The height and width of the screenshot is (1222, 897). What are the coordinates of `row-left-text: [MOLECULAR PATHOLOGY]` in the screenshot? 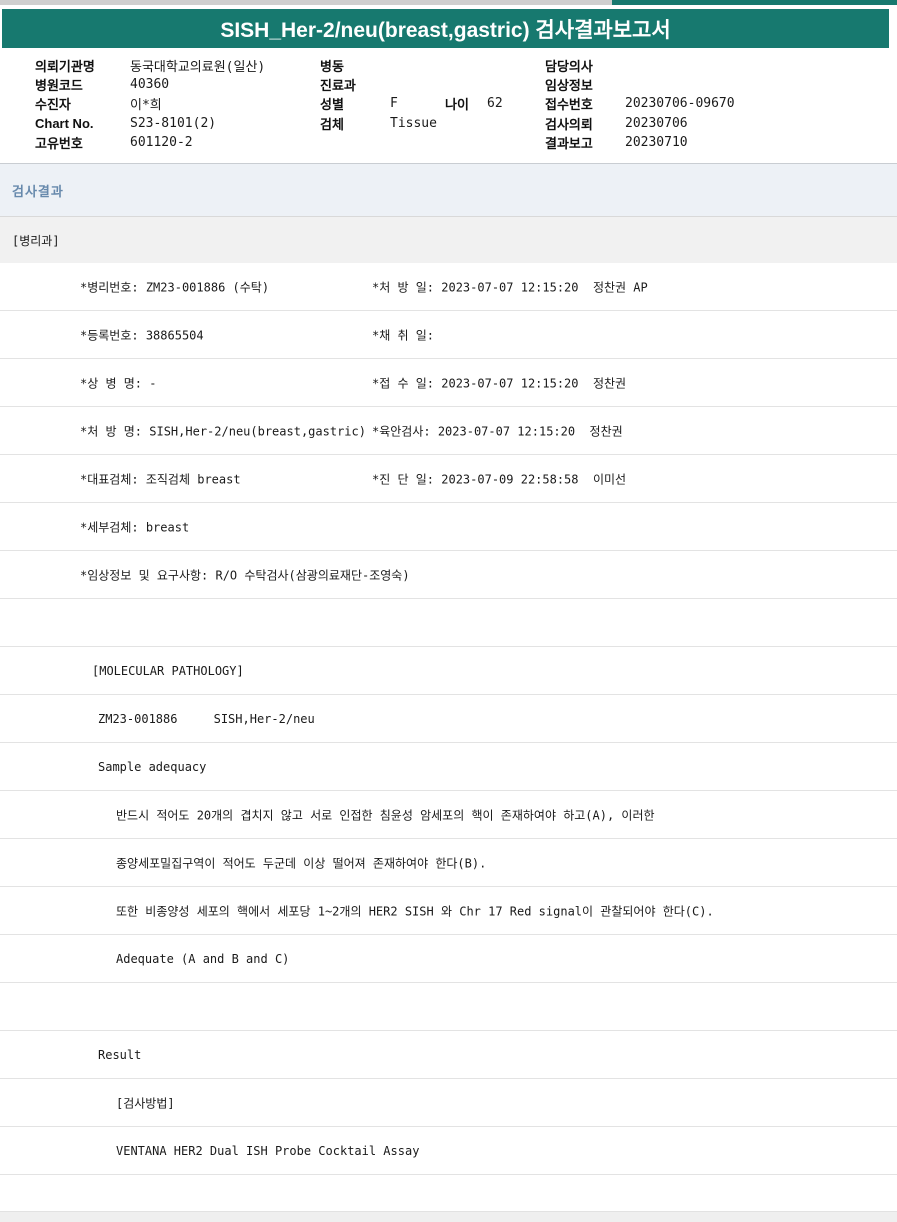 It's located at (168, 670).